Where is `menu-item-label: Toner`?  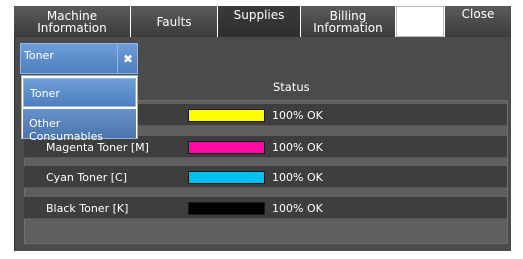
menu-item-label: Toner is located at coordinates (45, 93).